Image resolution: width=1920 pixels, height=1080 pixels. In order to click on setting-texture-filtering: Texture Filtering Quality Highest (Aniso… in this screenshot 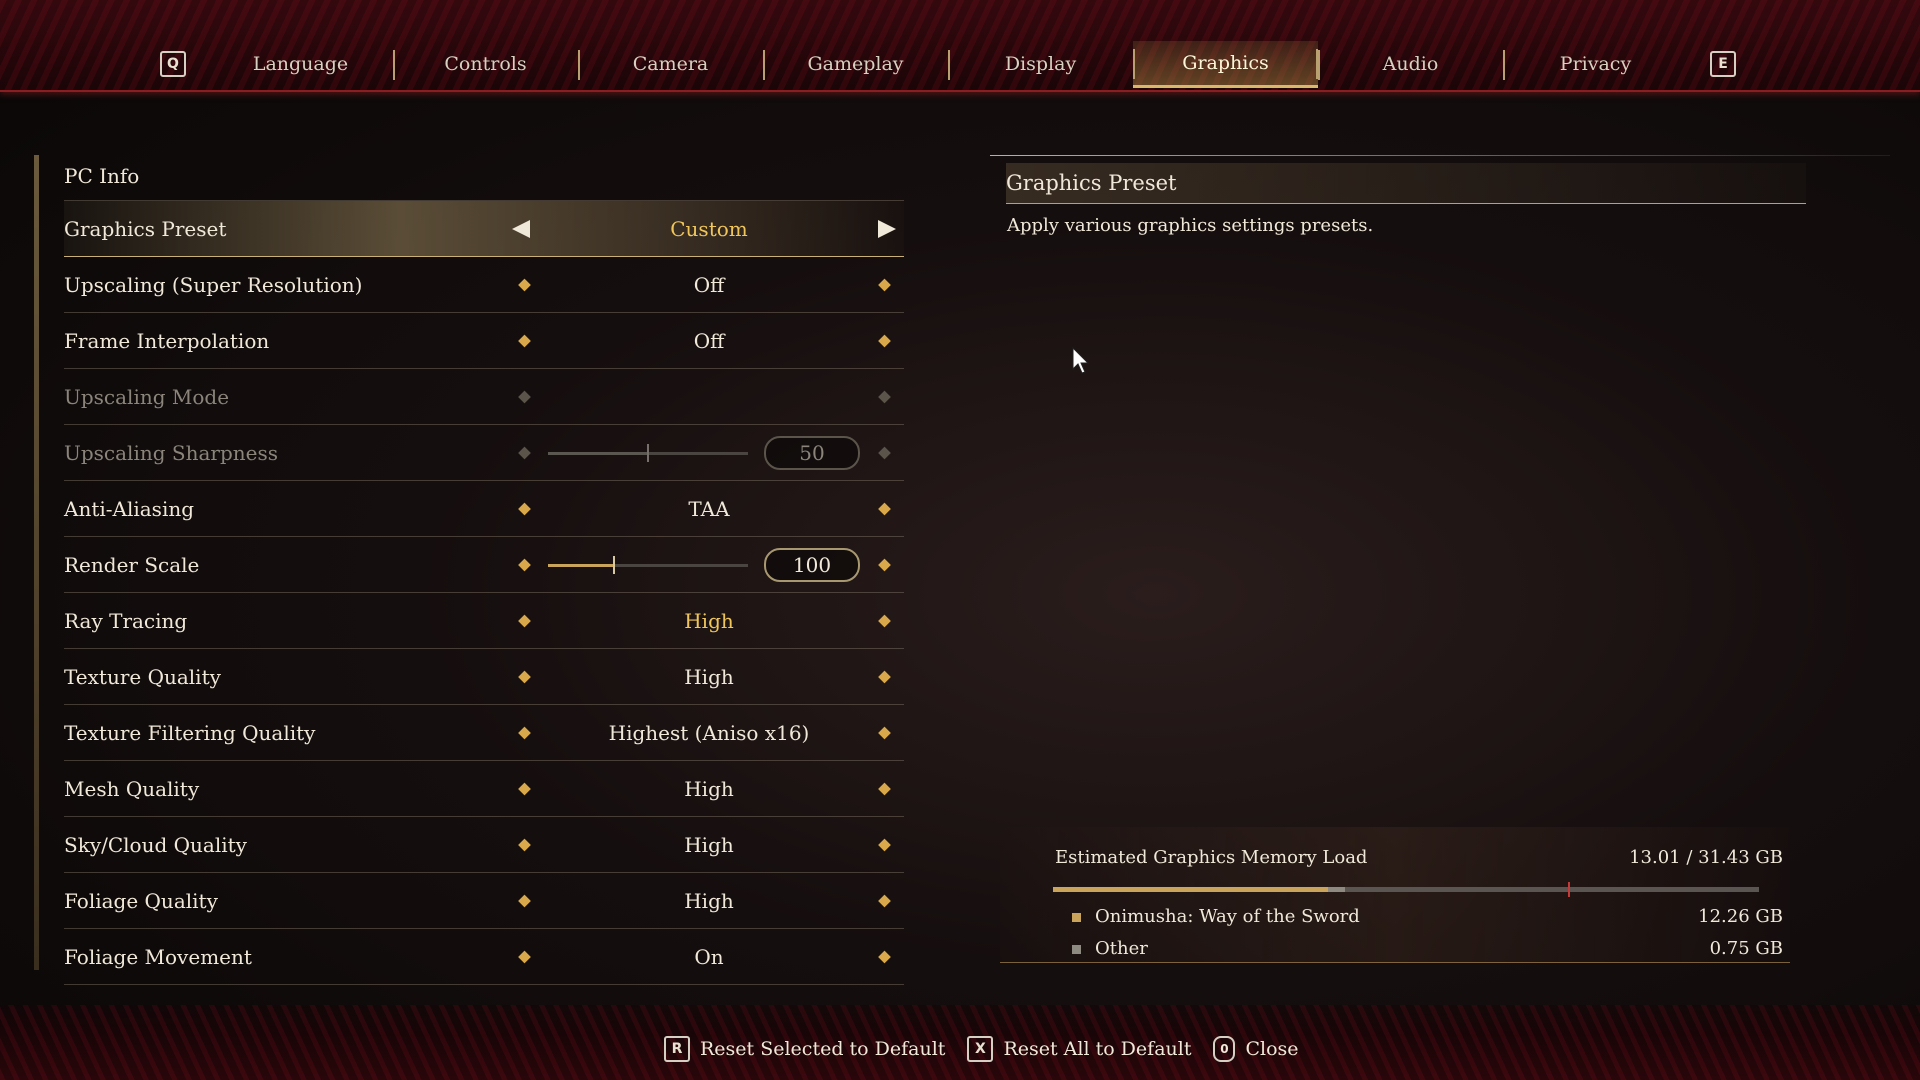, I will do `click(484, 733)`.